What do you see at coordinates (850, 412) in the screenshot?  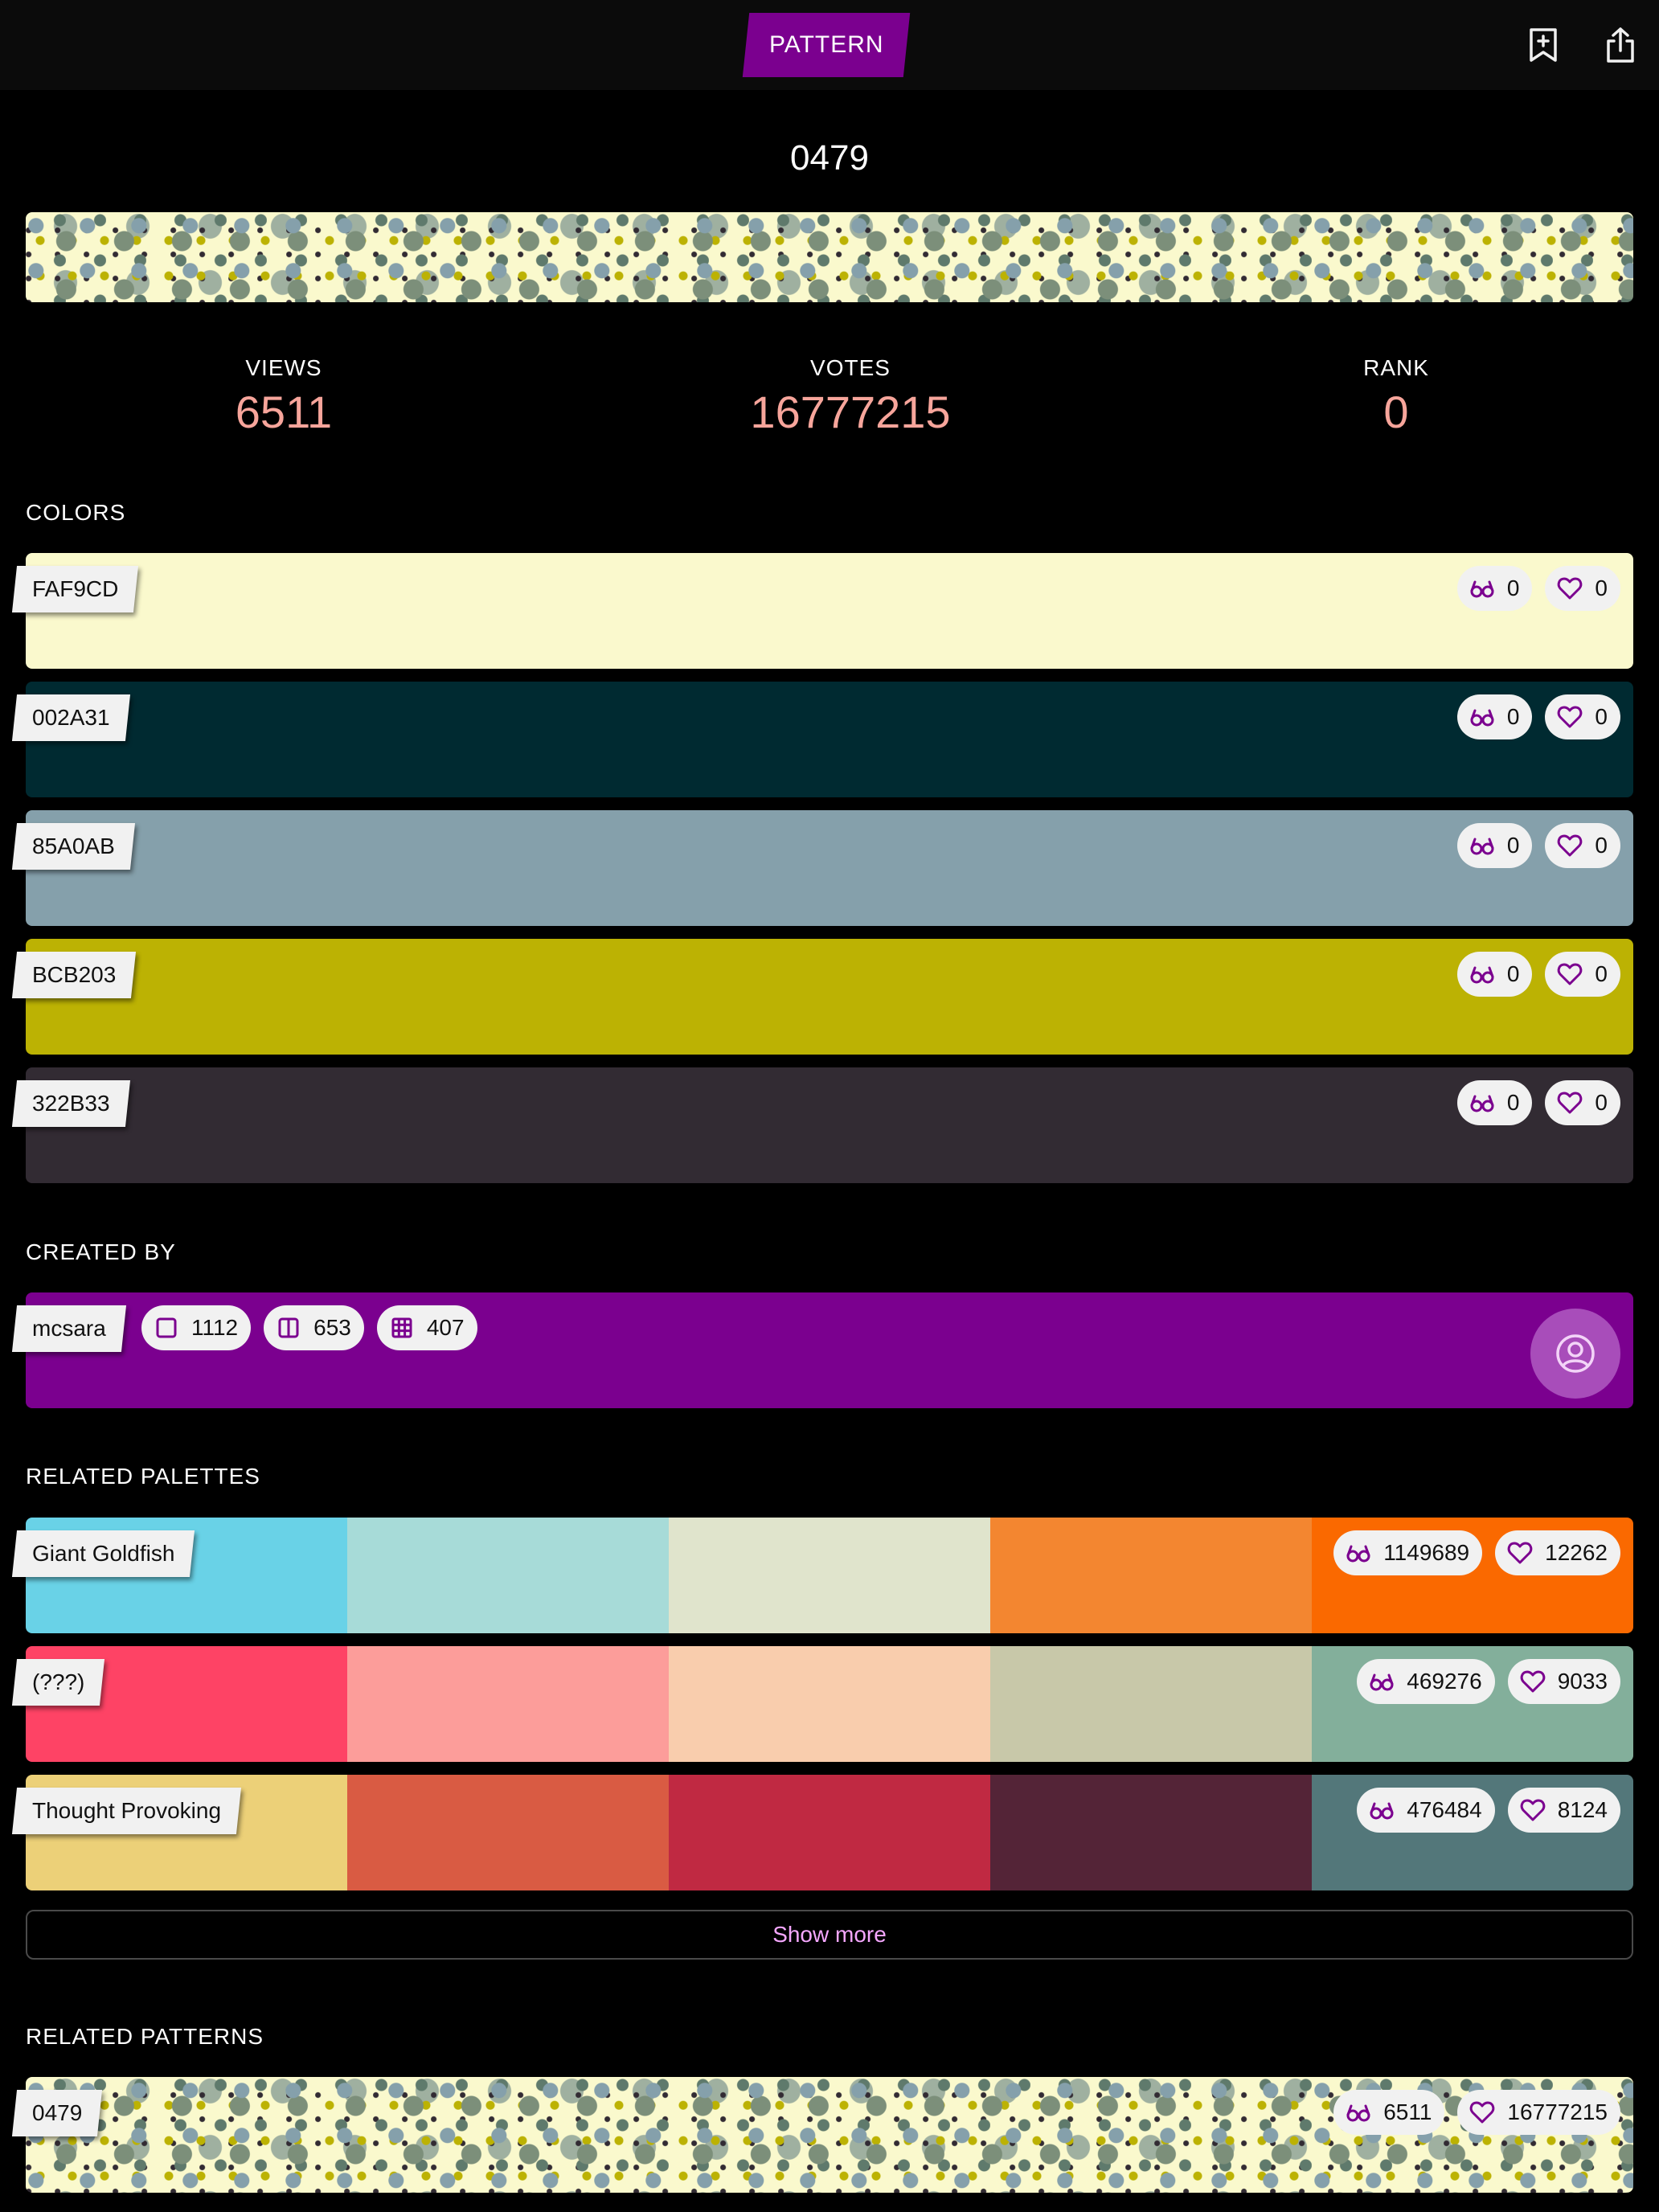 I see `stat-value: 16777215` at bounding box center [850, 412].